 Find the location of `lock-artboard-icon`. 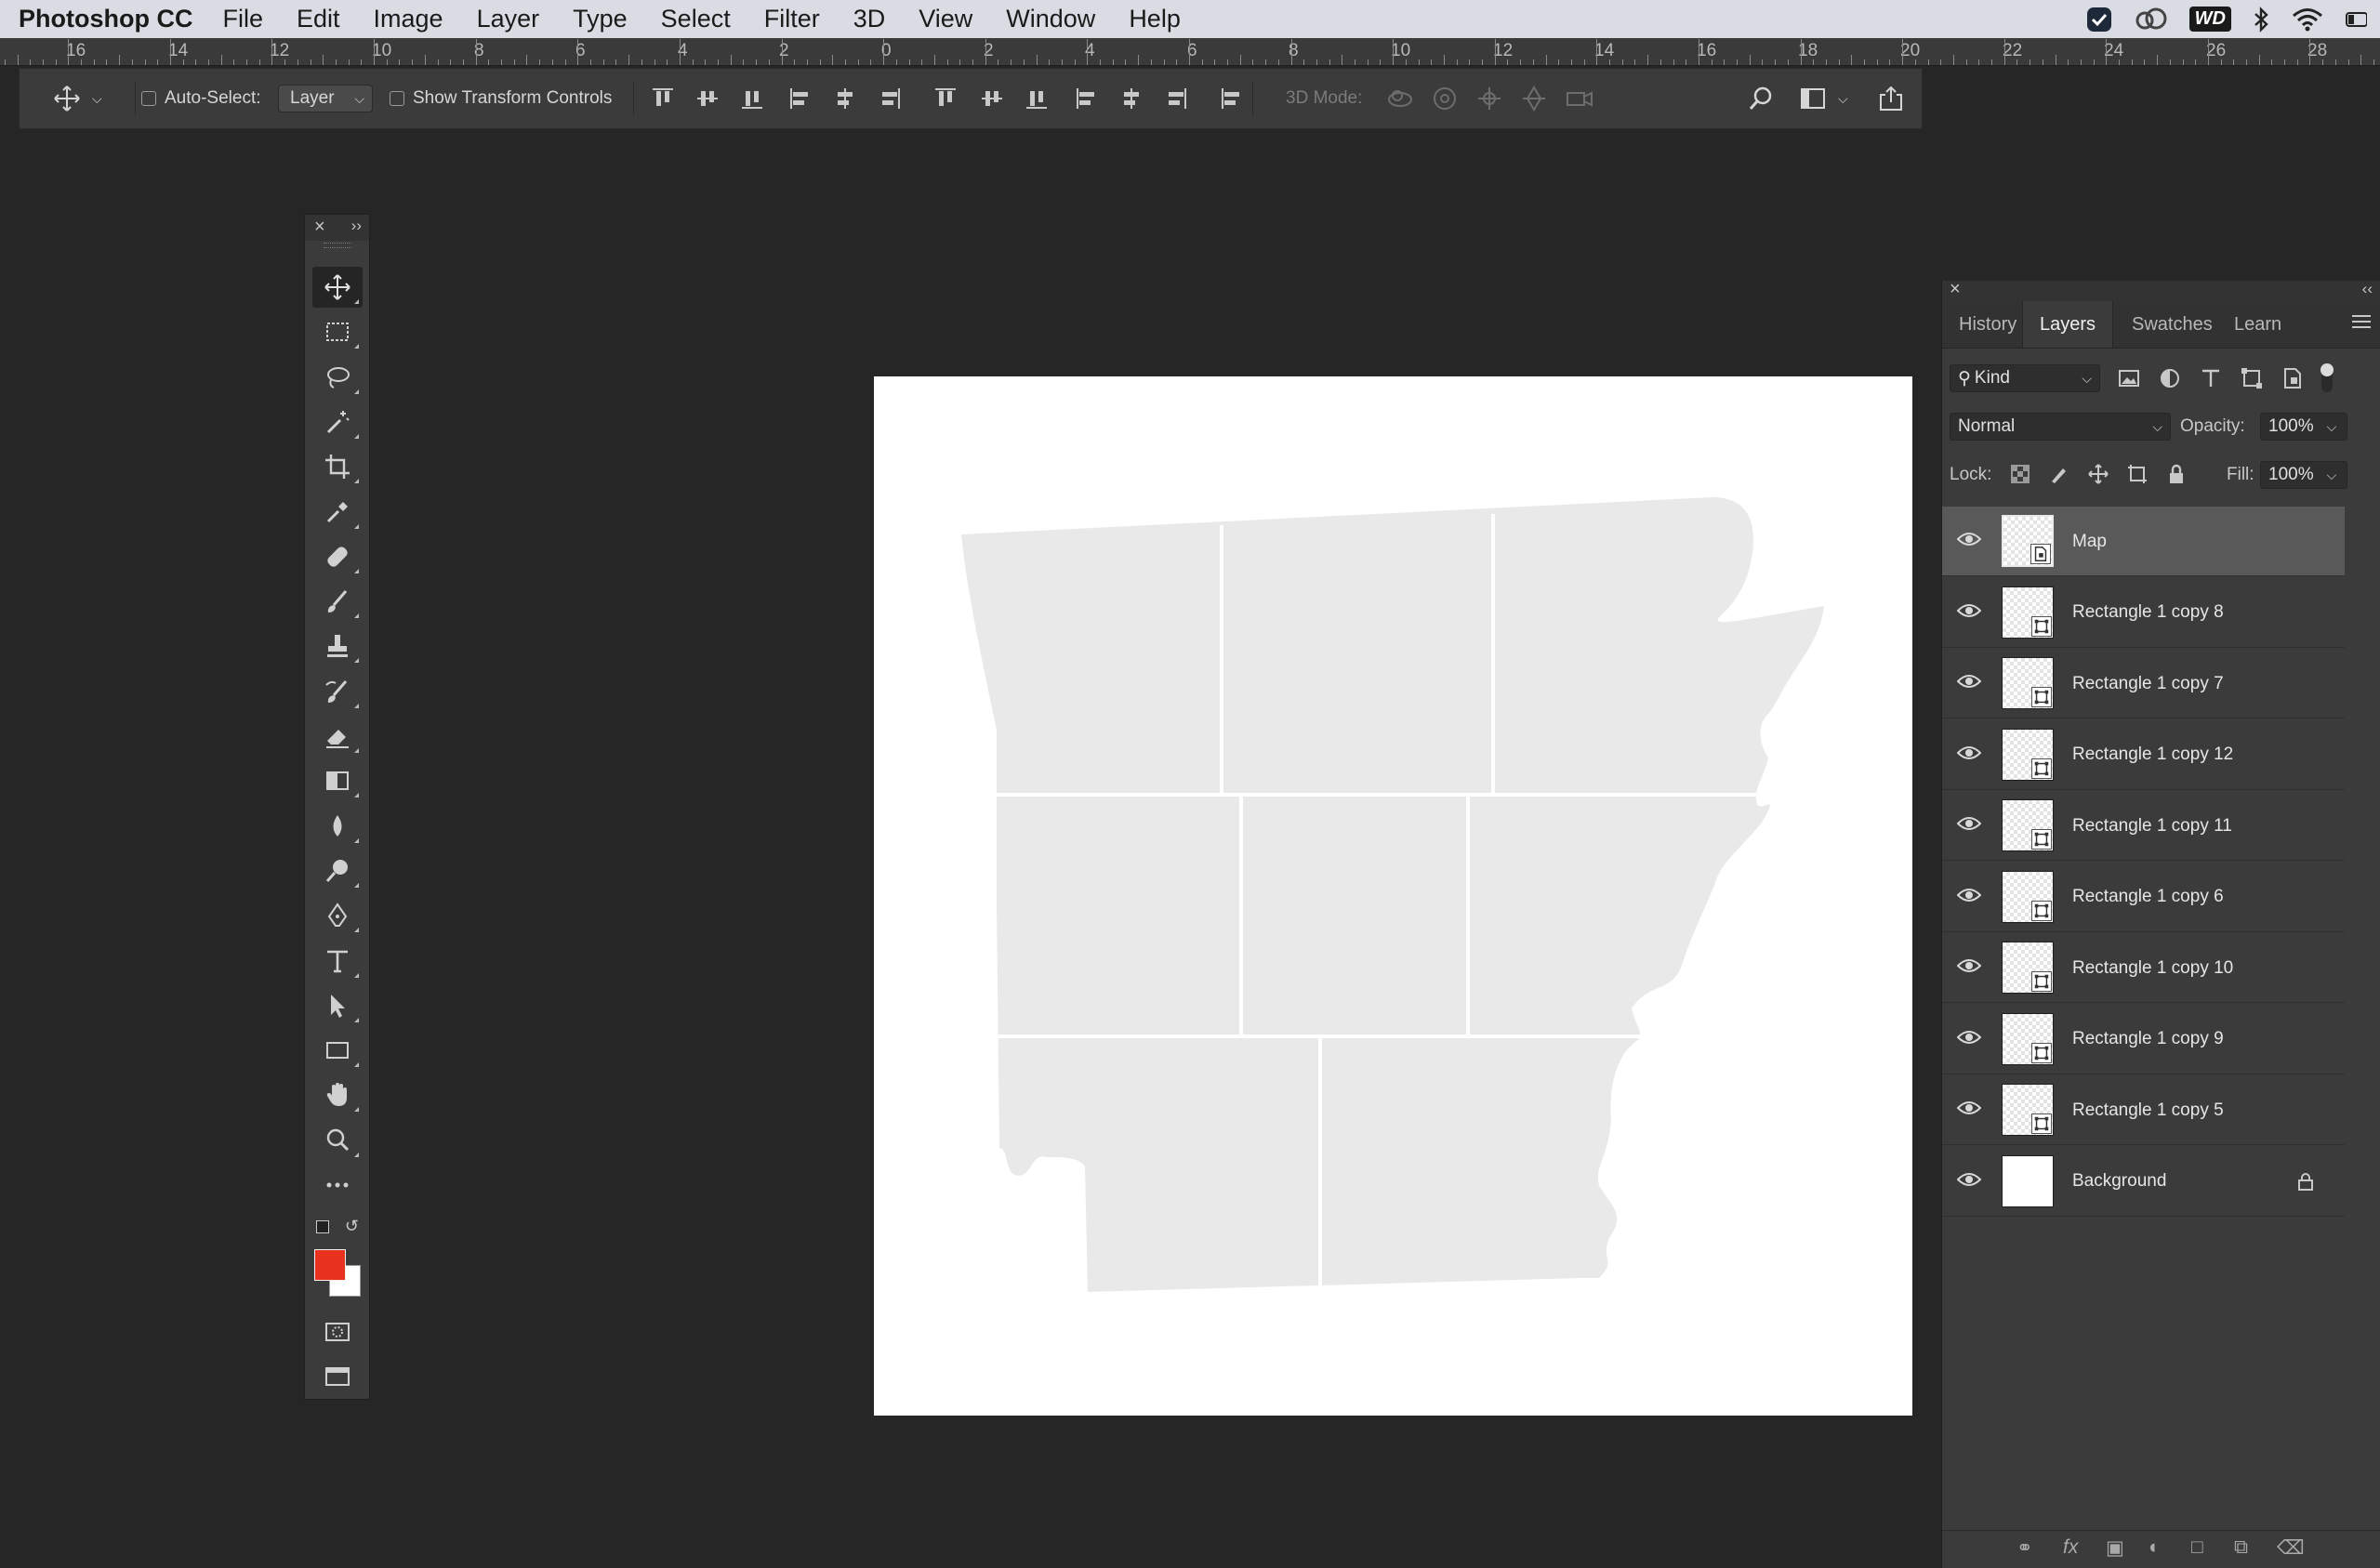

lock-artboard-icon is located at coordinates (2137, 474).